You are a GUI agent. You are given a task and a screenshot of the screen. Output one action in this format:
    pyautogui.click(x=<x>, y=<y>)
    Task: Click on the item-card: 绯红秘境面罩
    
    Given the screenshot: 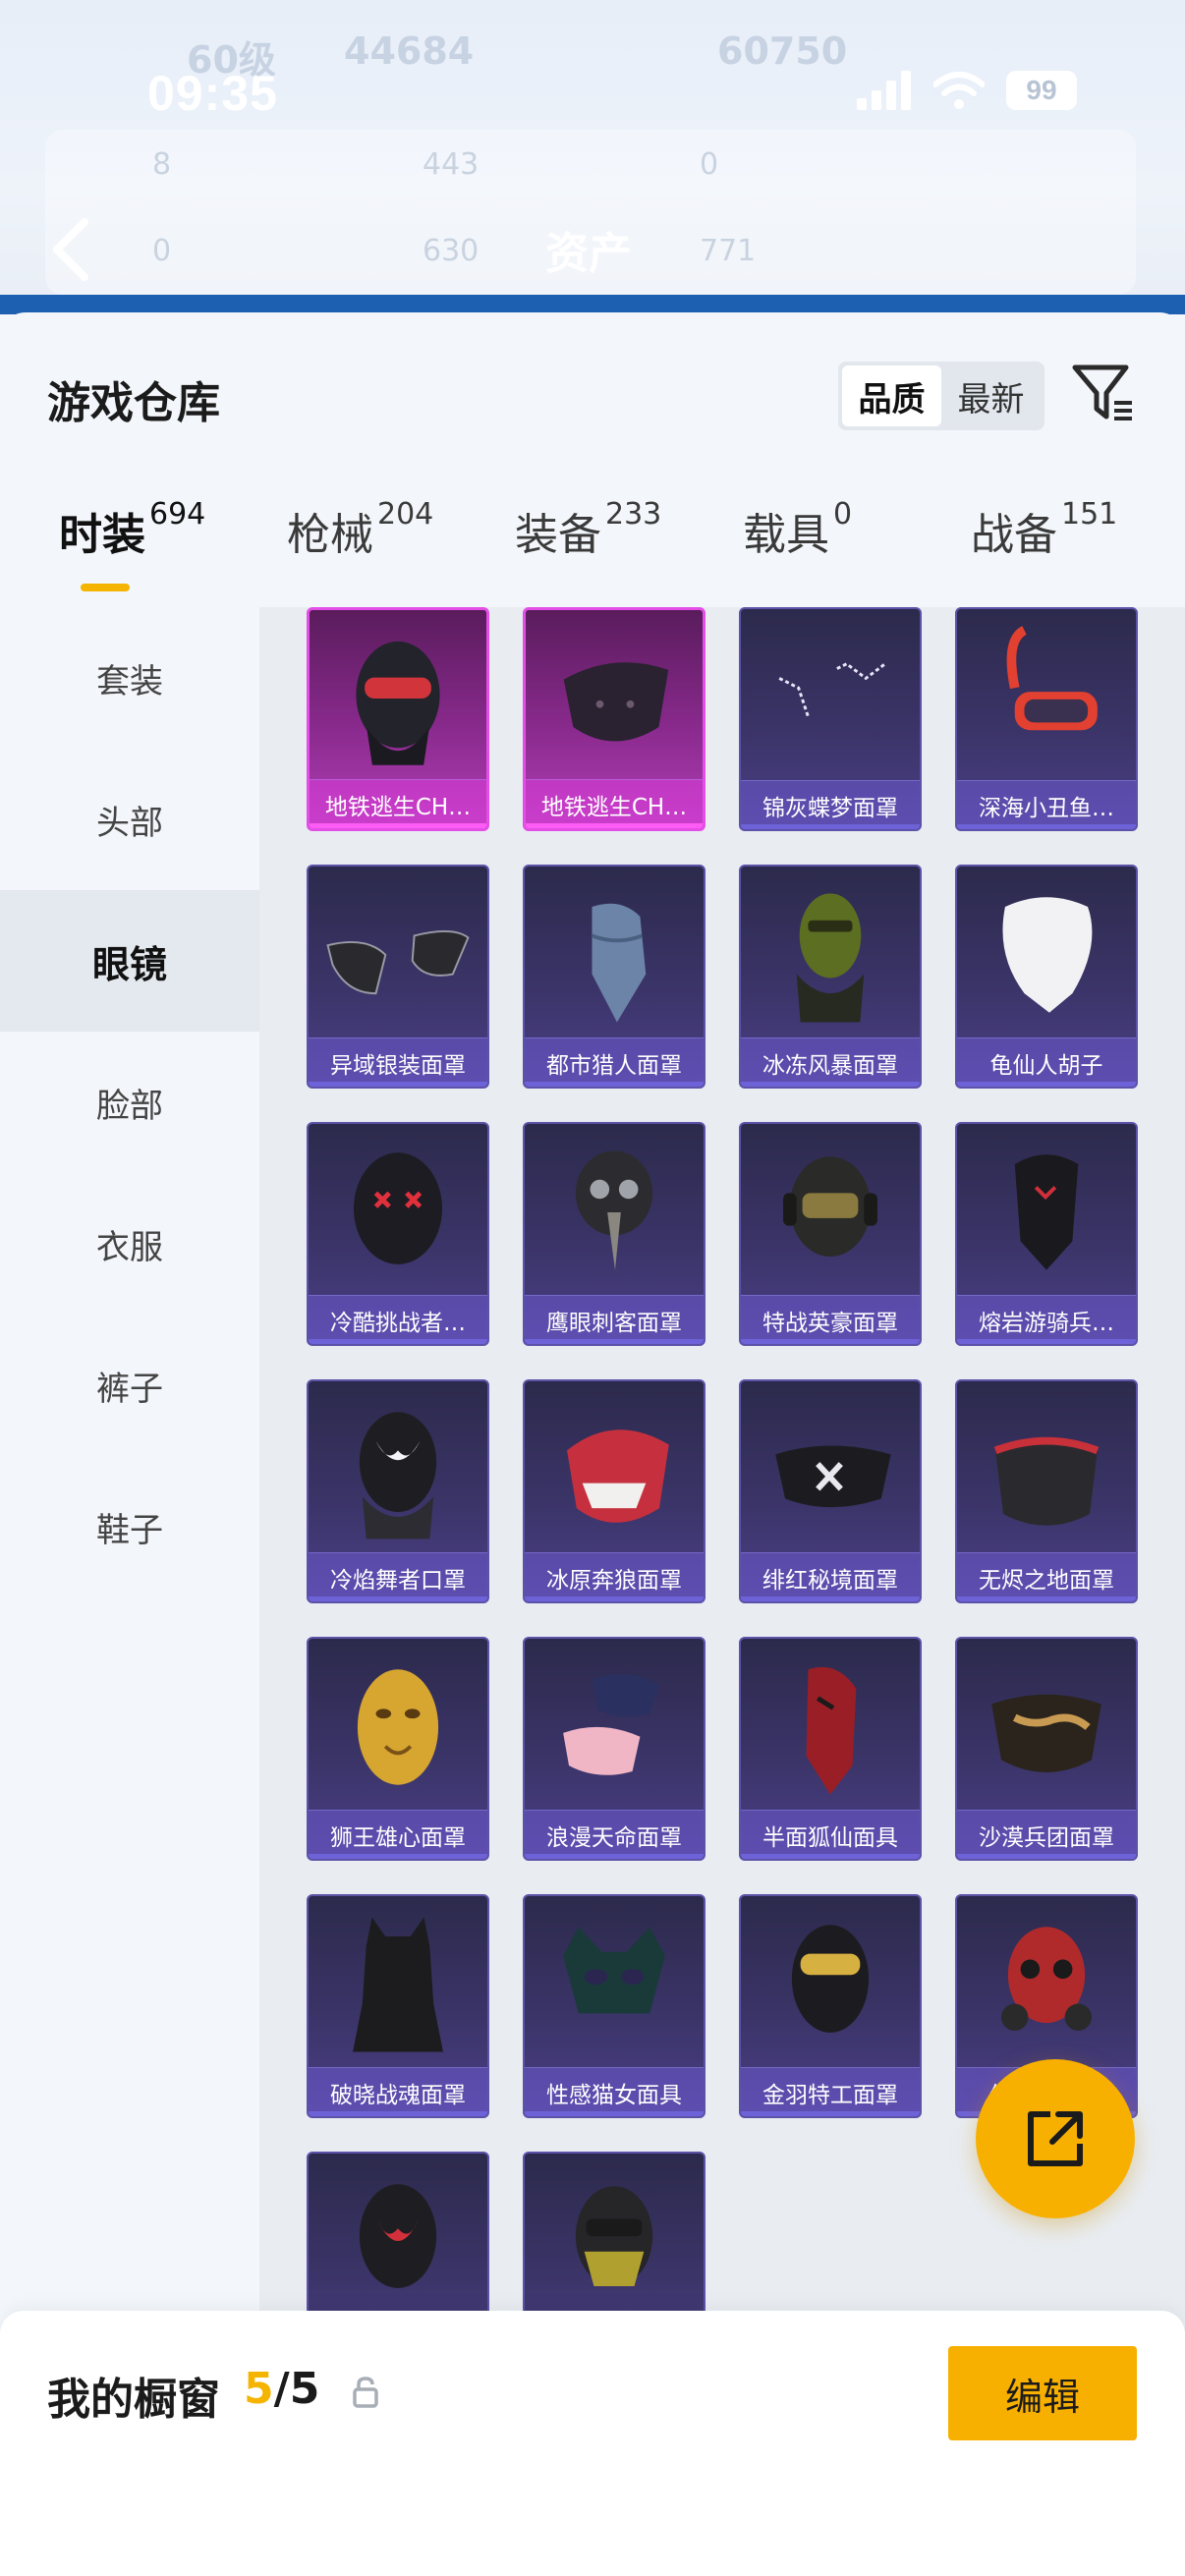 What is the action you would take?
    pyautogui.click(x=831, y=1491)
    